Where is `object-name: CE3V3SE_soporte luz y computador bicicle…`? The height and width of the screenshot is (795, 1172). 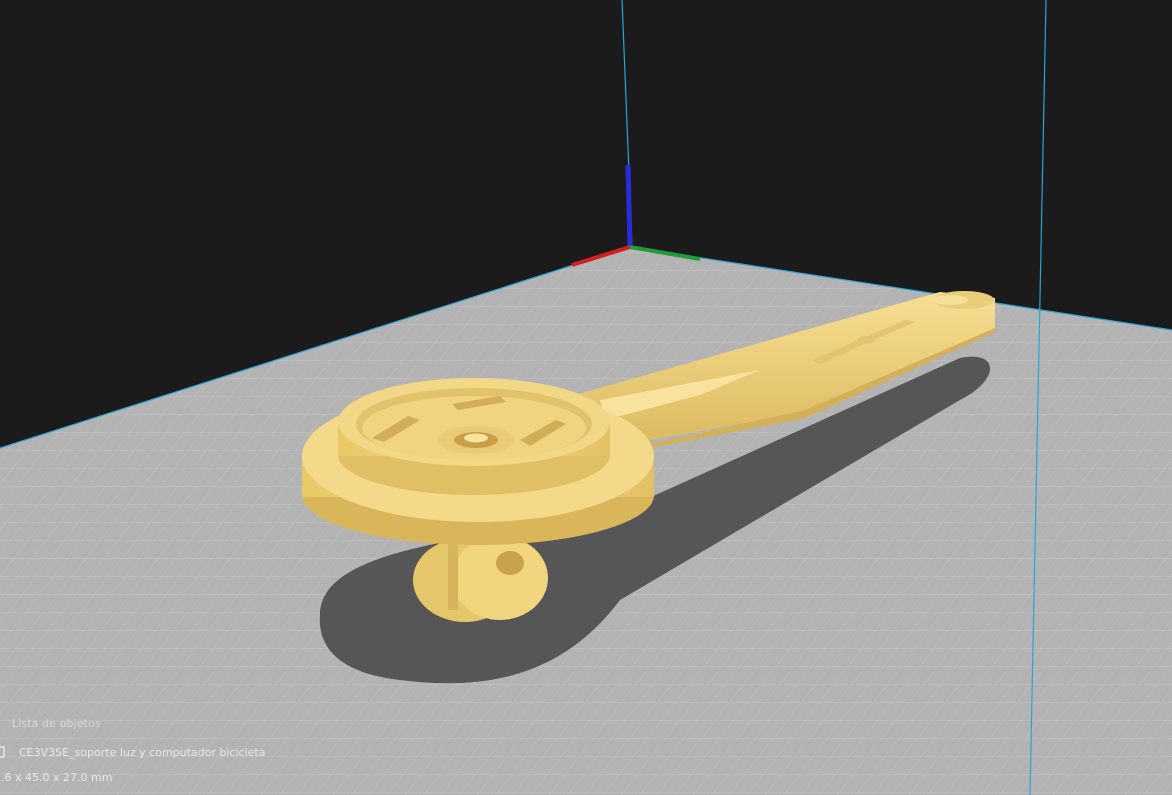 object-name: CE3V3SE_soporte luz y computador bicicle… is located at coordinates (142, 752).